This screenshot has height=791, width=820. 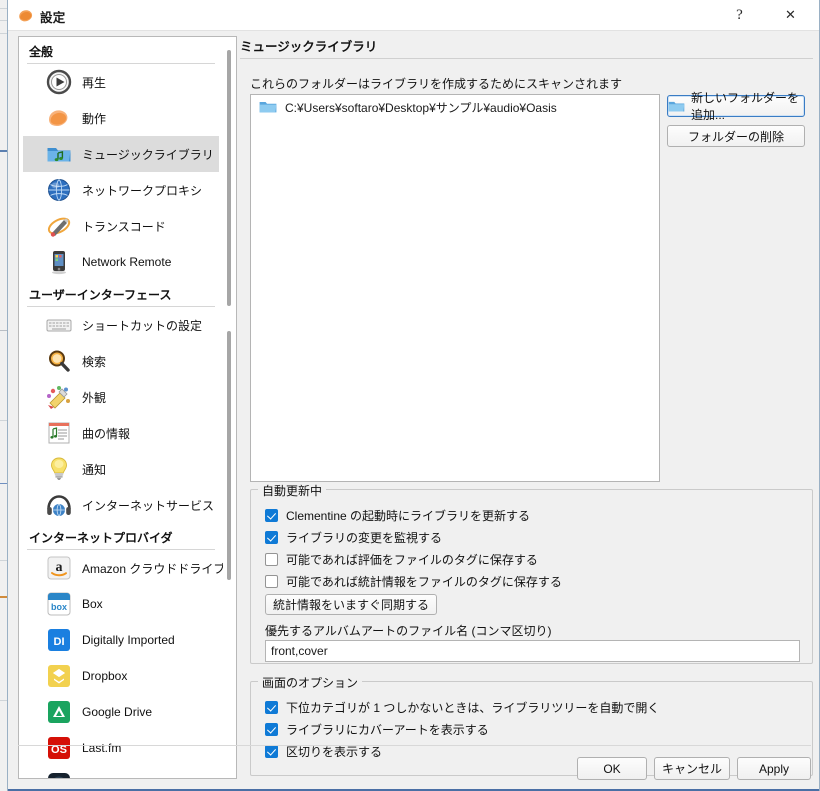 I want to click on window-title: 設定, so click(x=53, y=18).